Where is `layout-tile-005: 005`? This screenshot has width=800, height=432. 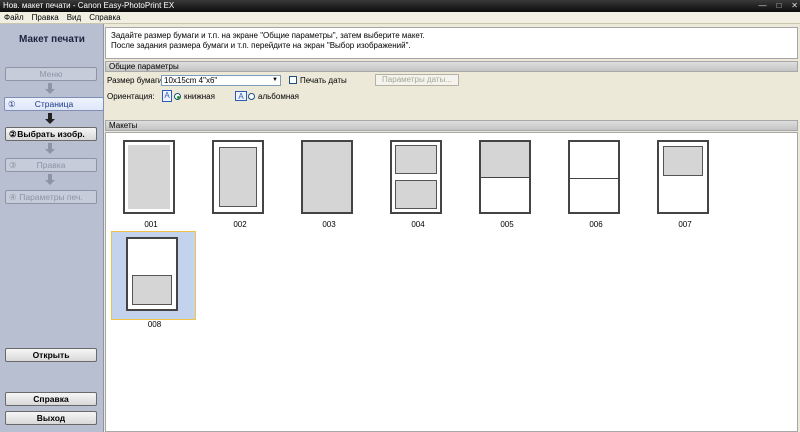 layout-tile-005: 005 is located at coordinates (507, 182).